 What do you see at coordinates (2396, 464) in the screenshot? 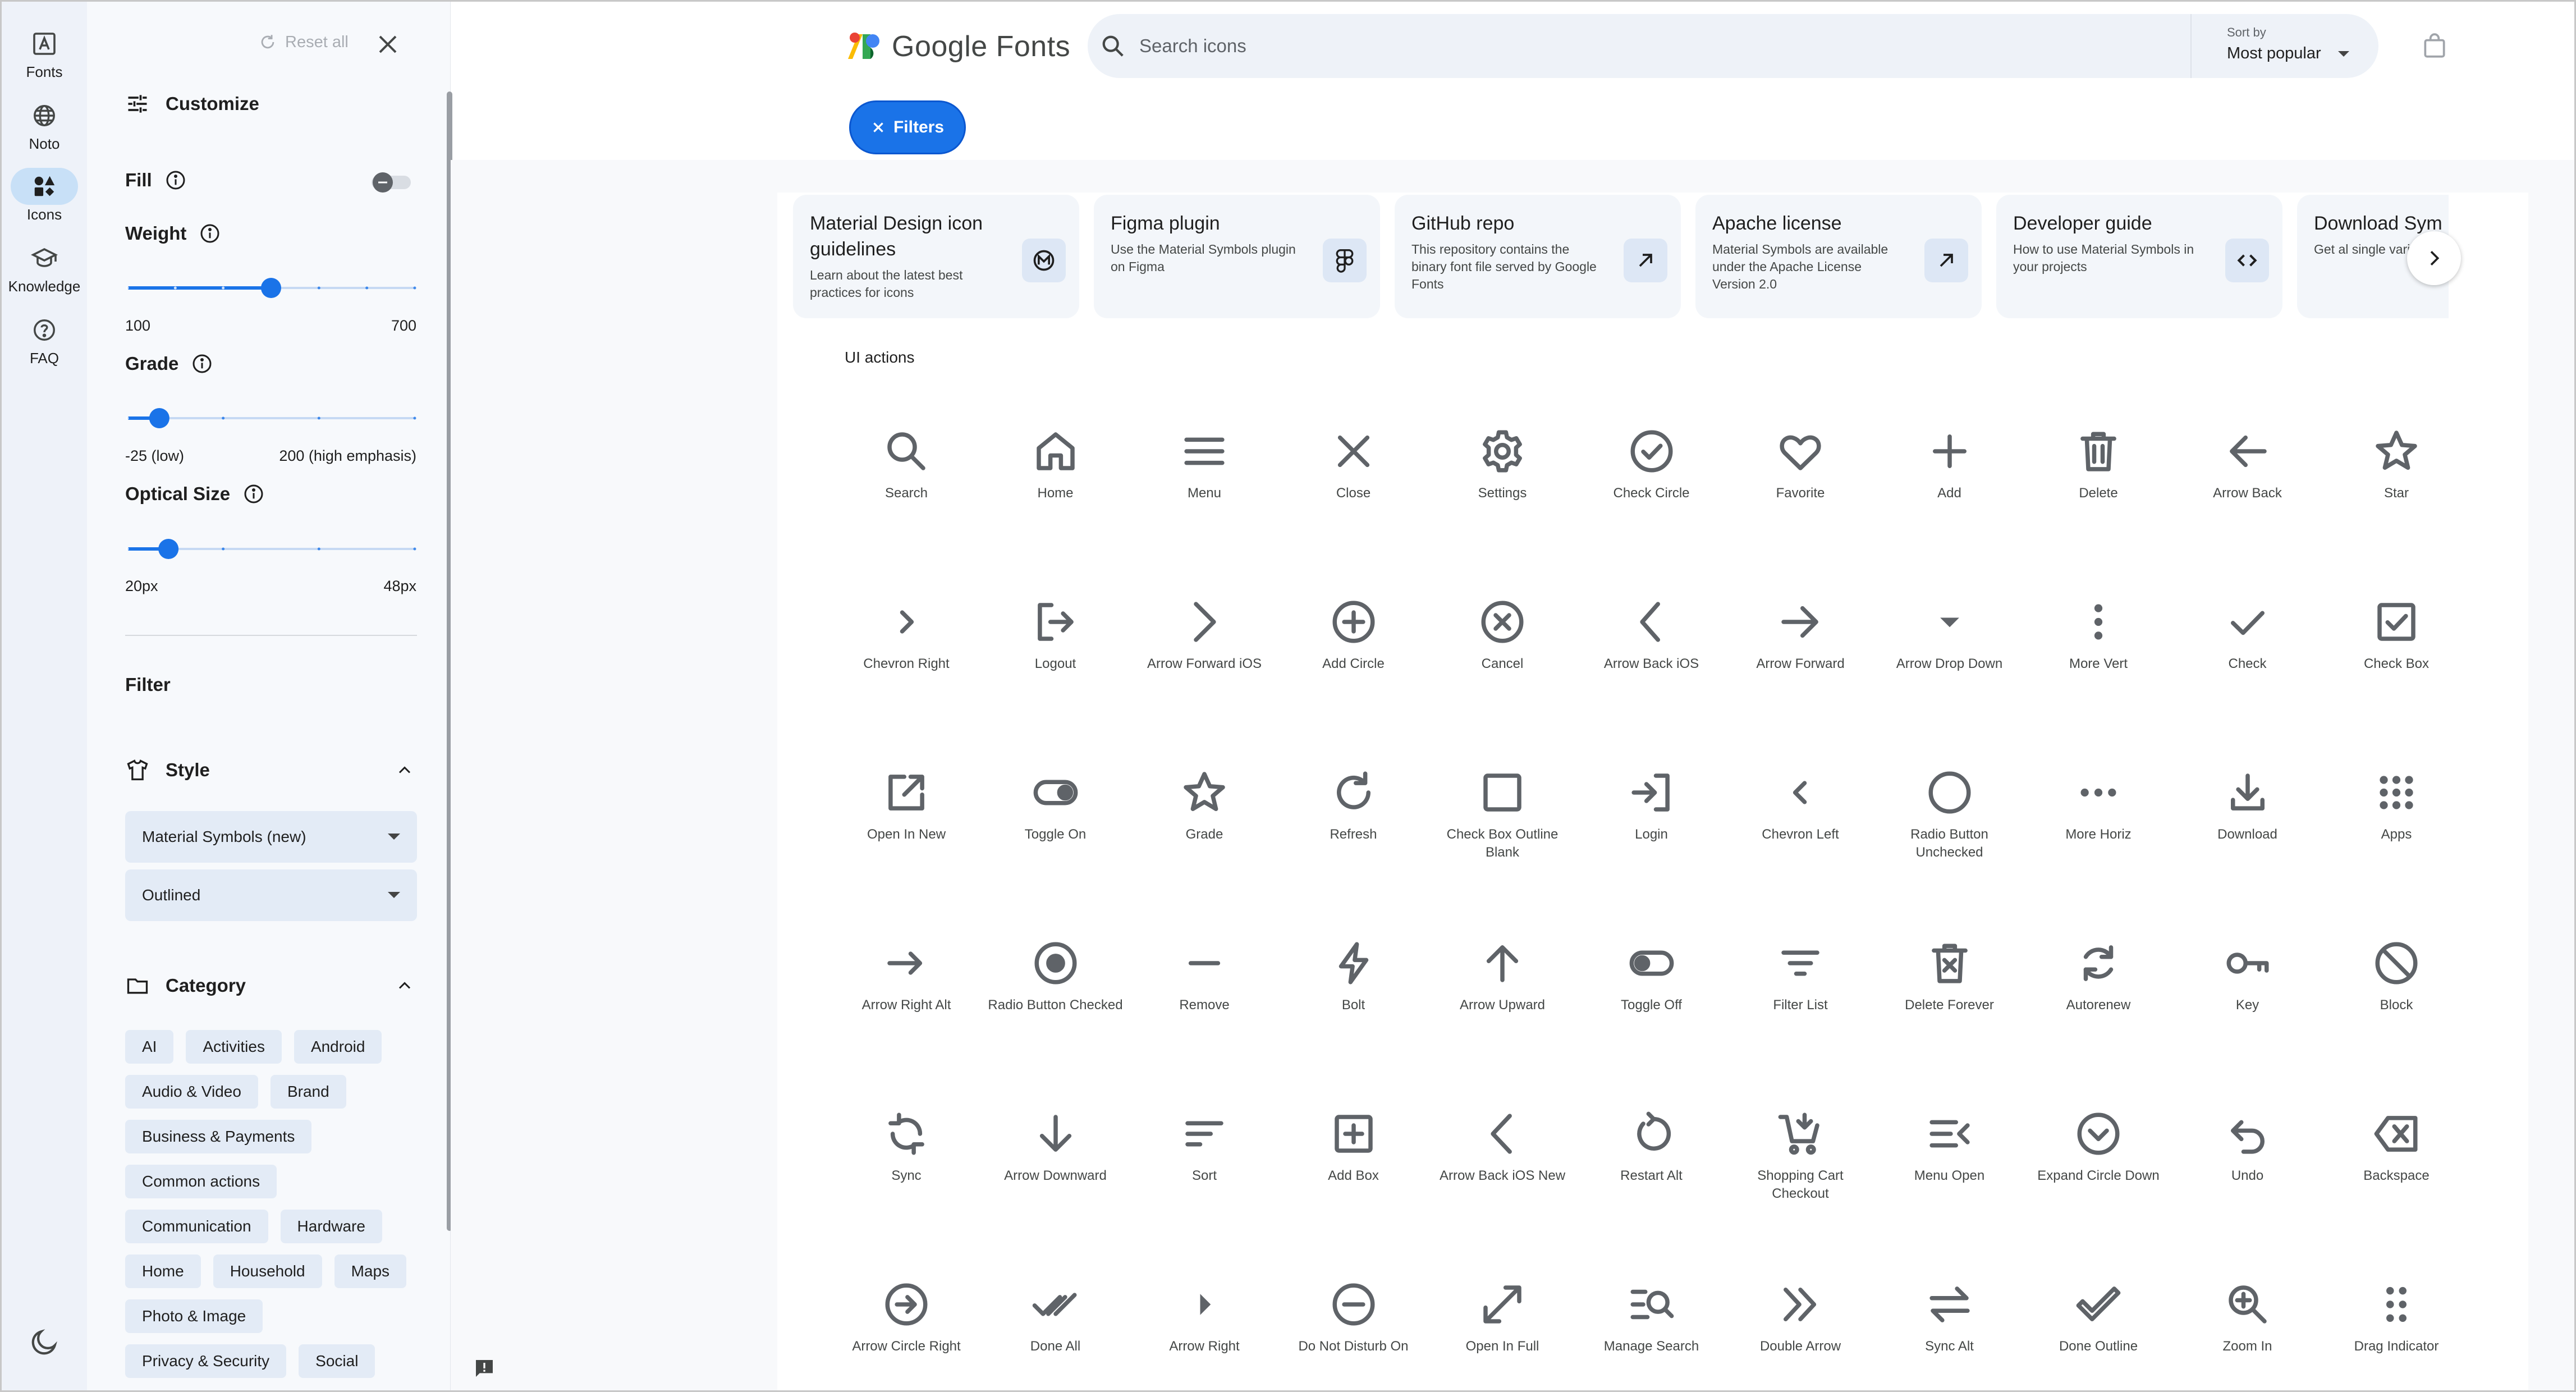
I see `icon-tile-star: Star` at bounding box center [2396, 464].